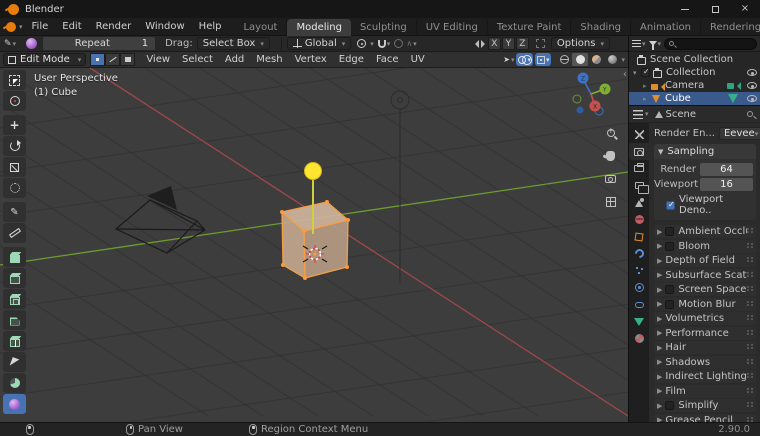 Image resolution: width=760 pixels, height=436 pixels. I want to click on outliner-search-input, so click(710, 43).